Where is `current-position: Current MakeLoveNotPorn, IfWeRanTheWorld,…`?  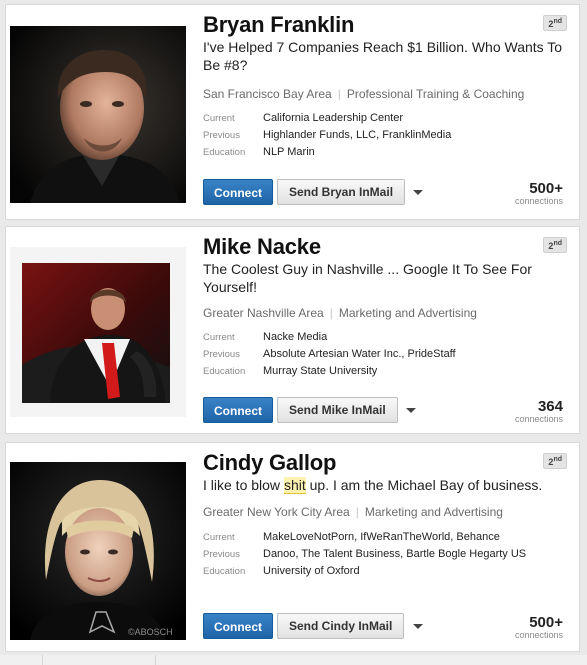 current-position: Current MakeLoveNotPorn, IfWeRanTheWorld,… is located at coordinates (351, 537).